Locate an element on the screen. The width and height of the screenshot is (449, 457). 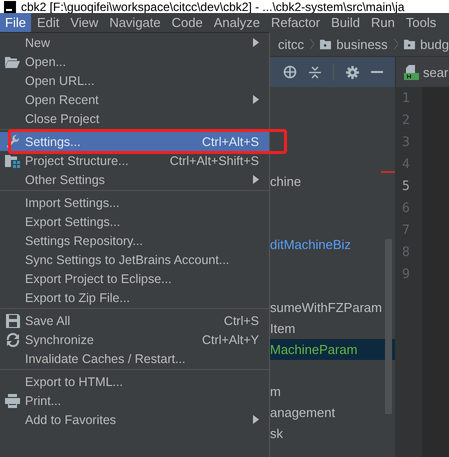
tree-item-label: Item is located at coordinates (283, 328).